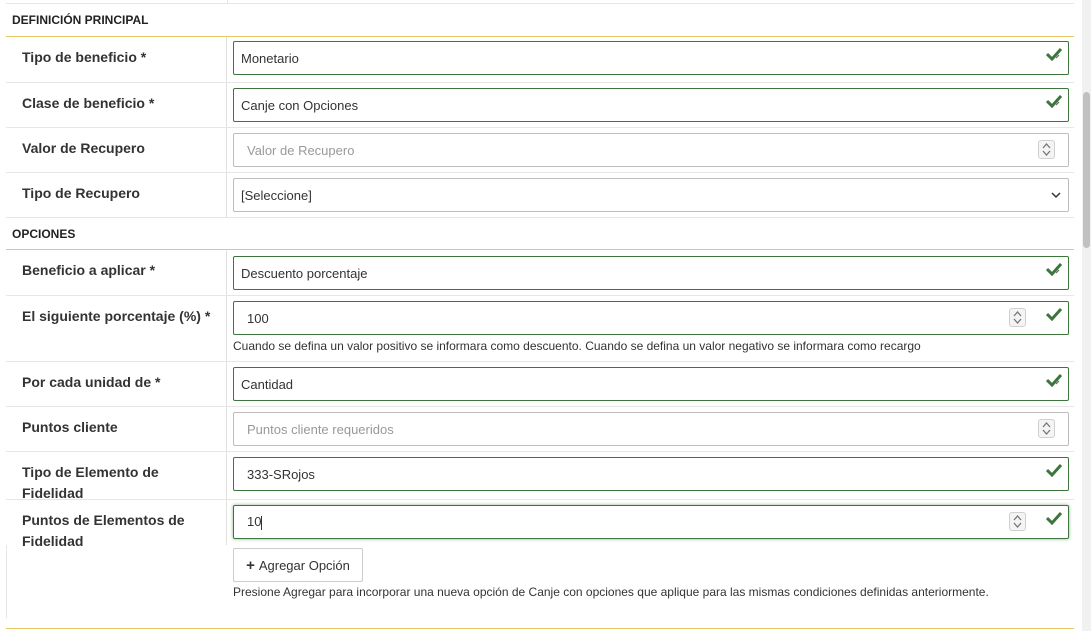 This screenshot has height=631, width=1091. I want to click on section-header-opciones: OPCIONES, so click(540, 234).